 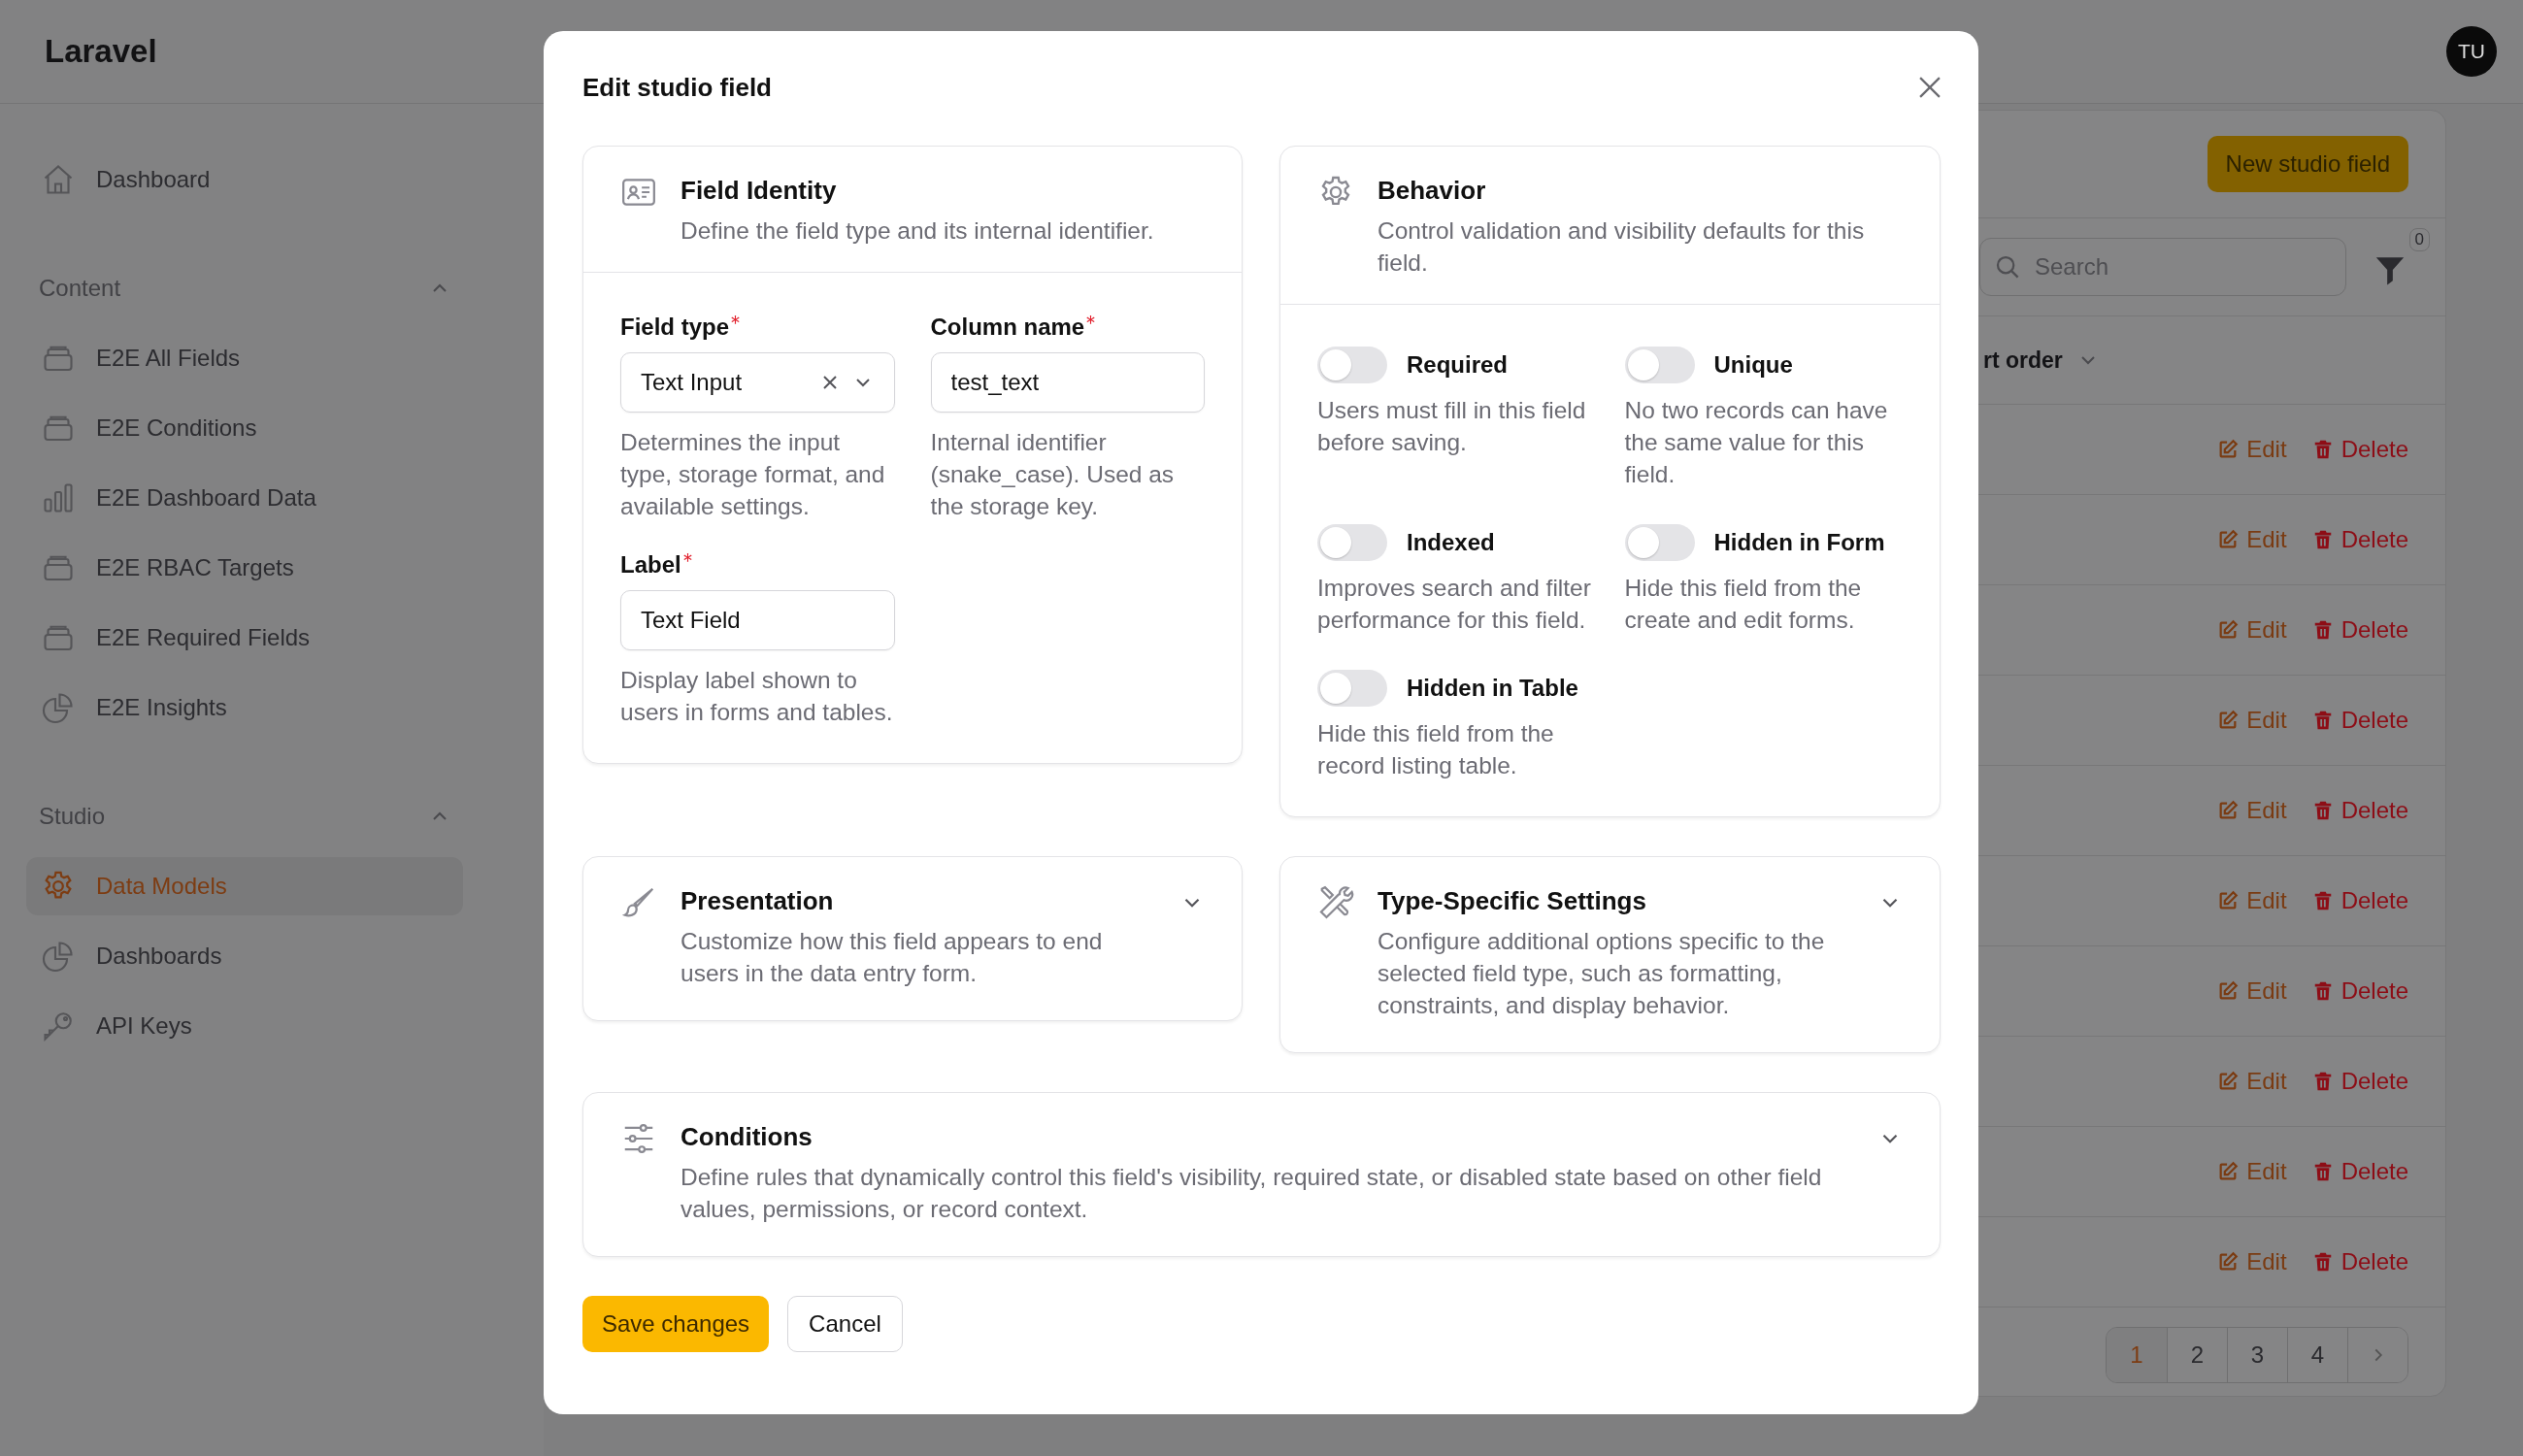 What do you see at coordinates (918, 231) in the screenshot?
I see `card-description: Define the field type and its internal identifier.` at bounding box center [918, 231].